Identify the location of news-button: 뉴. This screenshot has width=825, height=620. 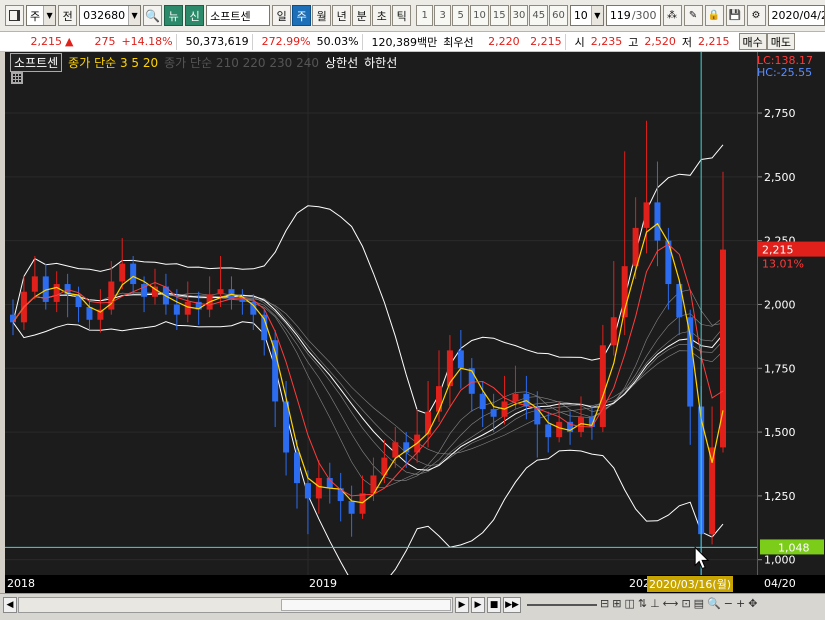
(174, 15).